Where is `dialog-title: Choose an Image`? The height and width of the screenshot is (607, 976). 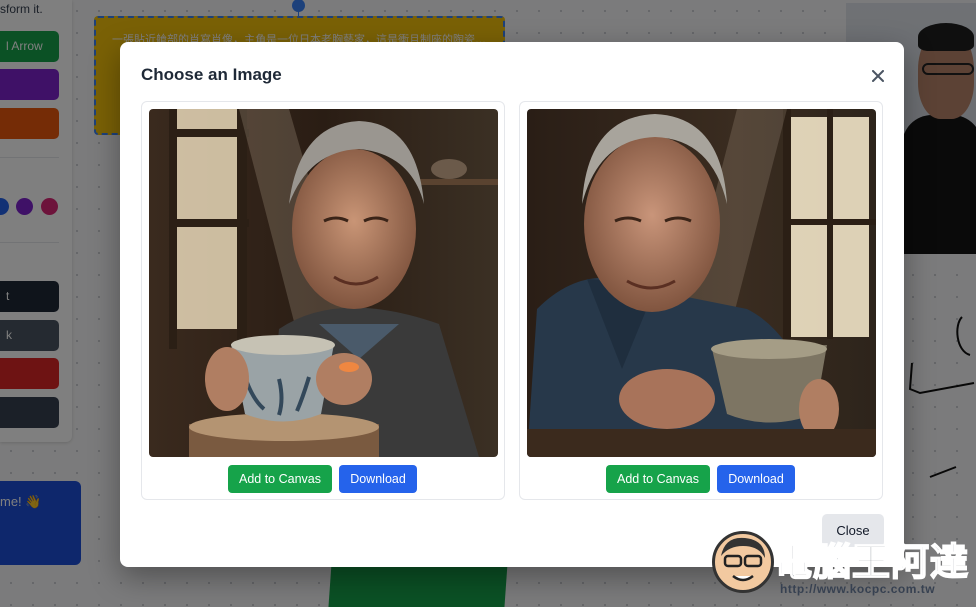 dialog-title: Choose an Image is located at coordinates (211, 74).